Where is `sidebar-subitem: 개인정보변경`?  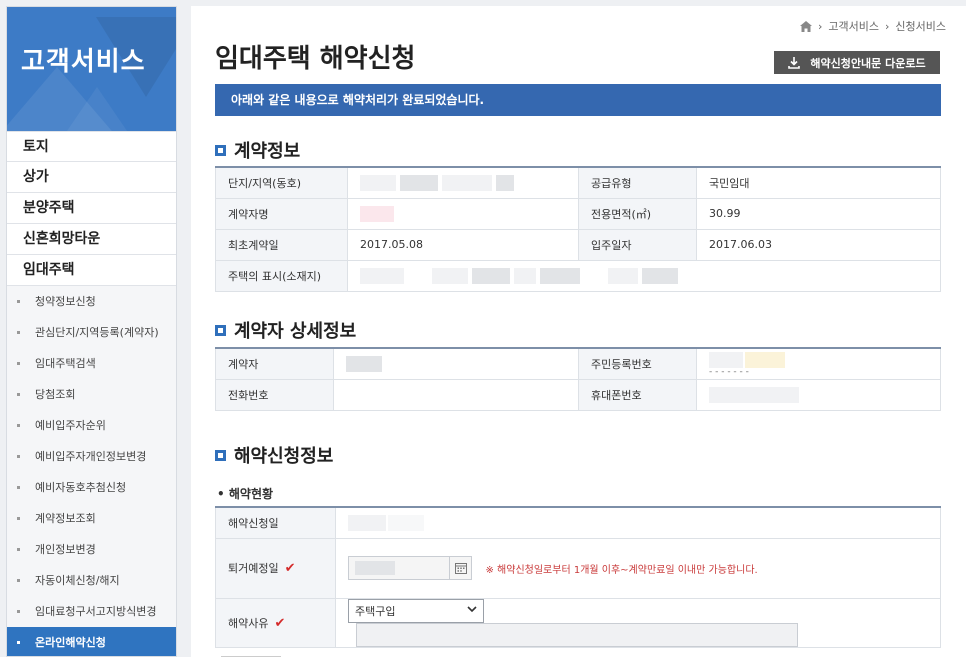
sidebar-subitem: 개인정보변경 is located at coordinates (91, 549).